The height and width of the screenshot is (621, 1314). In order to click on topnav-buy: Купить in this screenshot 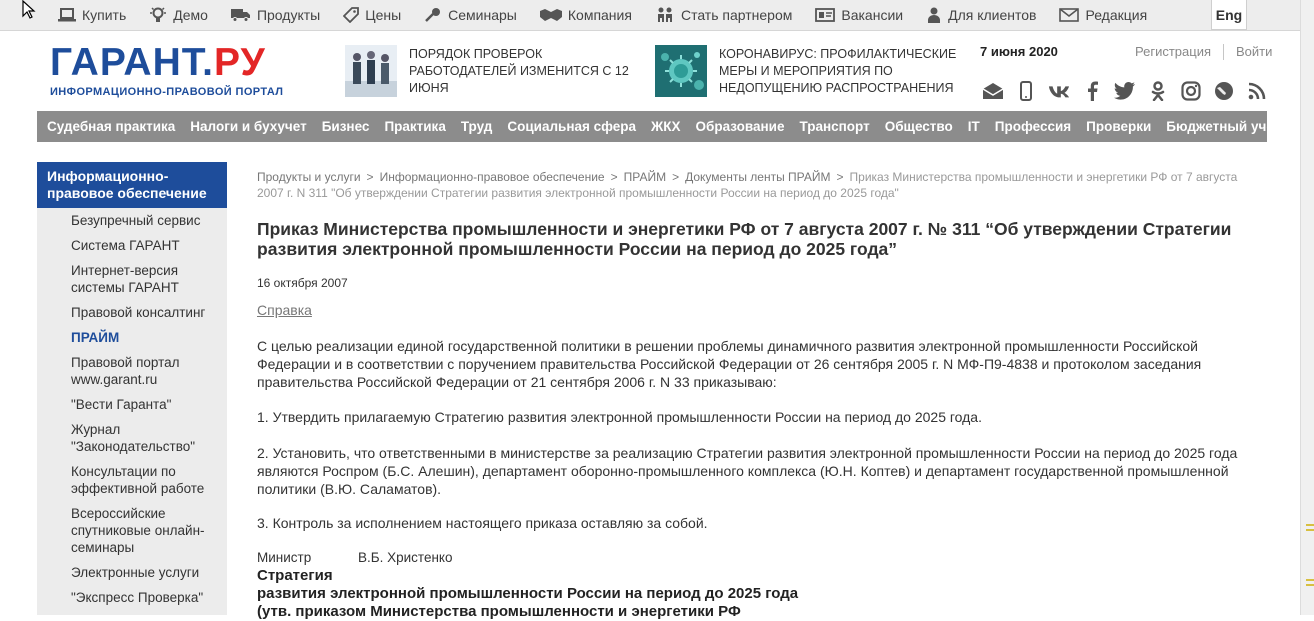, I will do `click(92, 15)`.